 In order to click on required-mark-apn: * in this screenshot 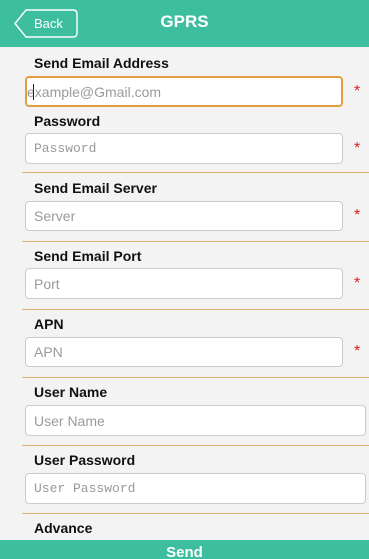, I will do `click(357, 351)`.